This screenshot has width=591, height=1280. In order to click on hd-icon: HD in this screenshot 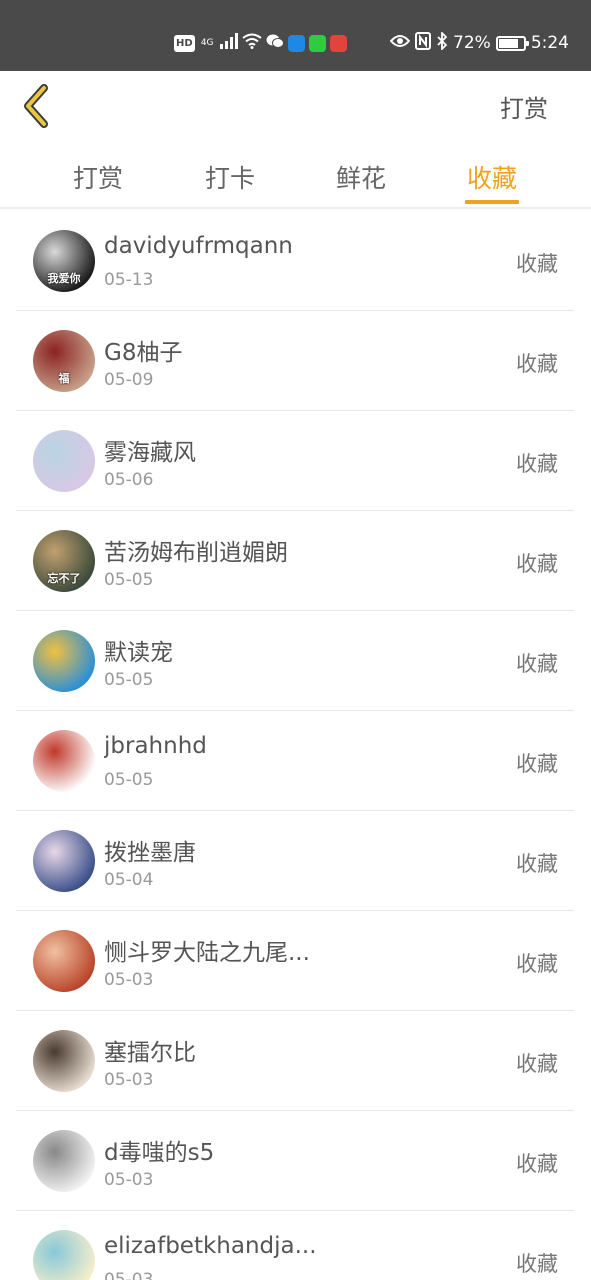, I will do `click(184, 43)`.